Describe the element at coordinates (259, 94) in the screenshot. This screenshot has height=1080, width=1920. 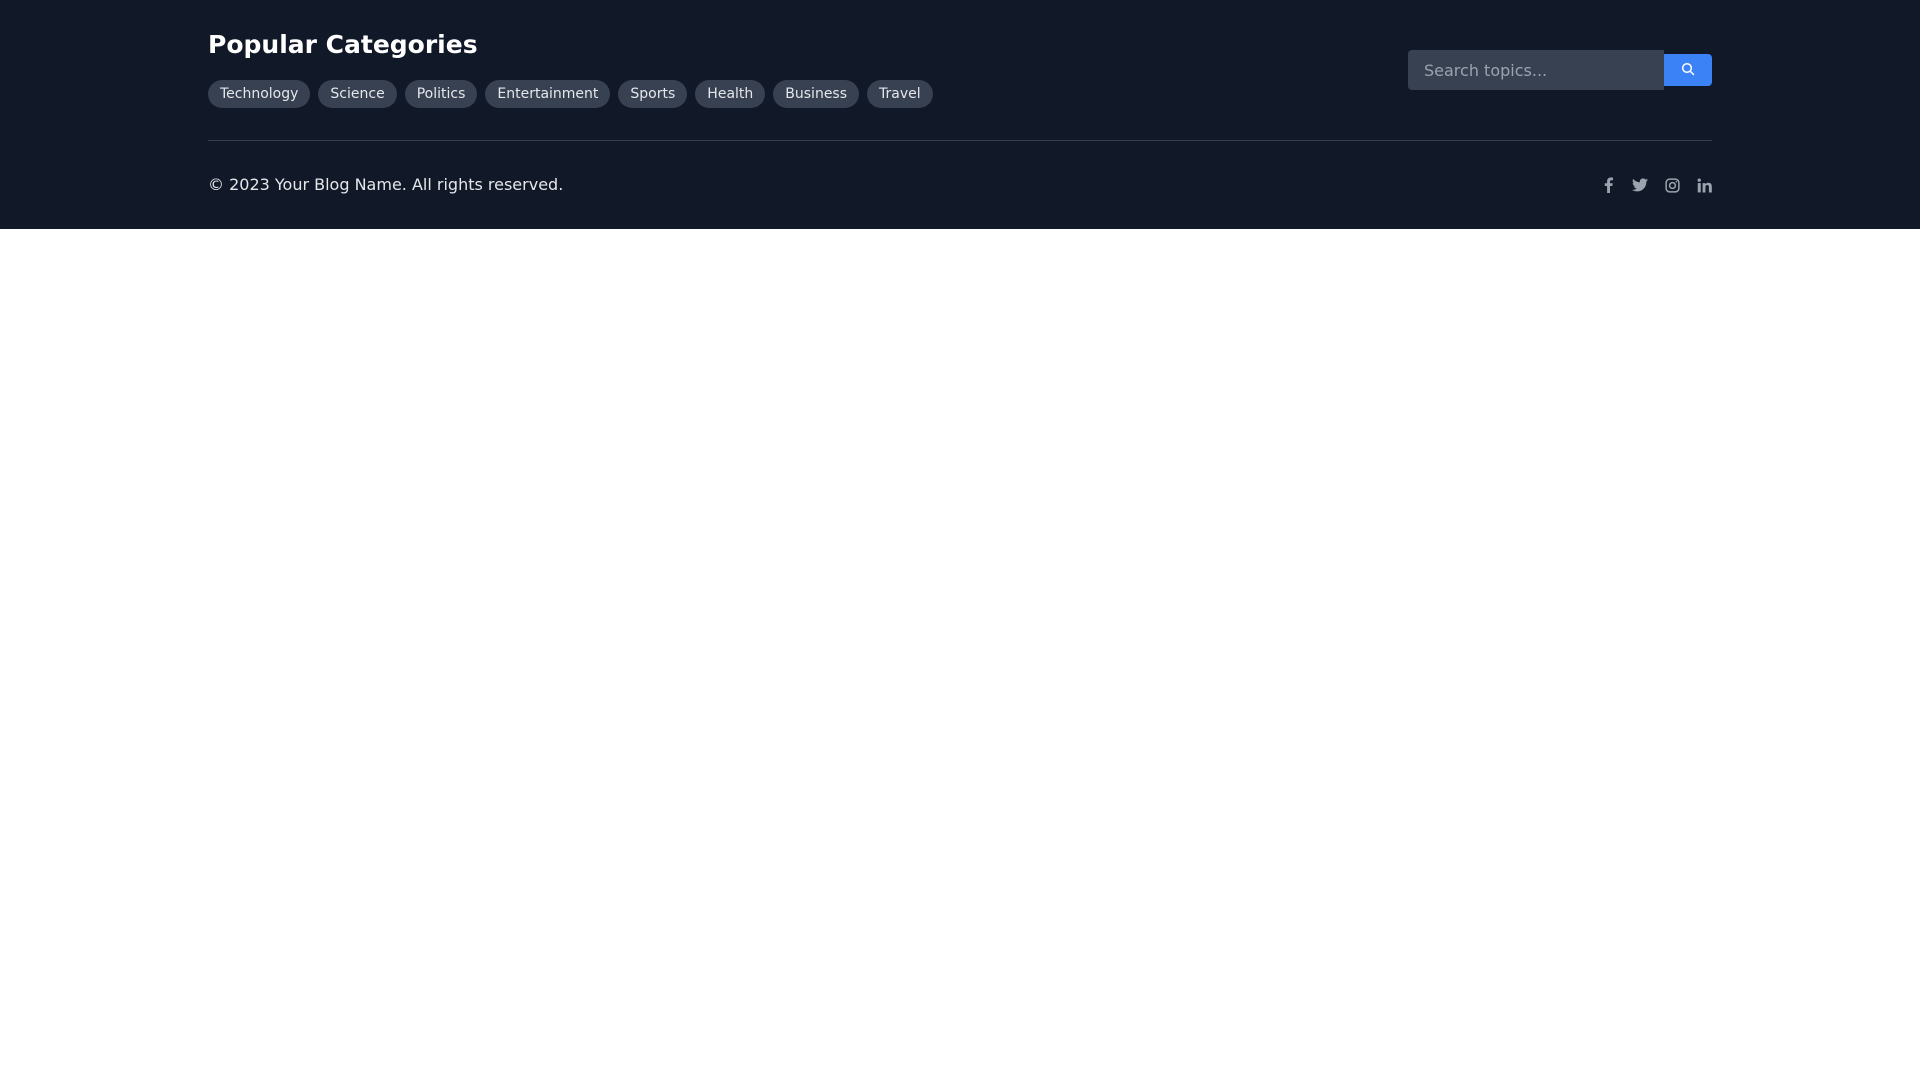
I see `tag-technology: Technology` at that location.